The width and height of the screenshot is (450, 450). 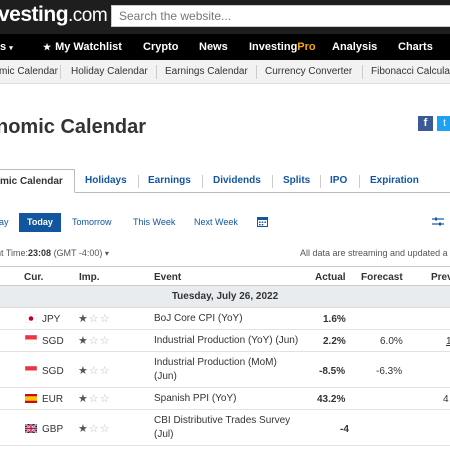 I want to click on tab-expiration: Expiration, so click(x=394, y=180).